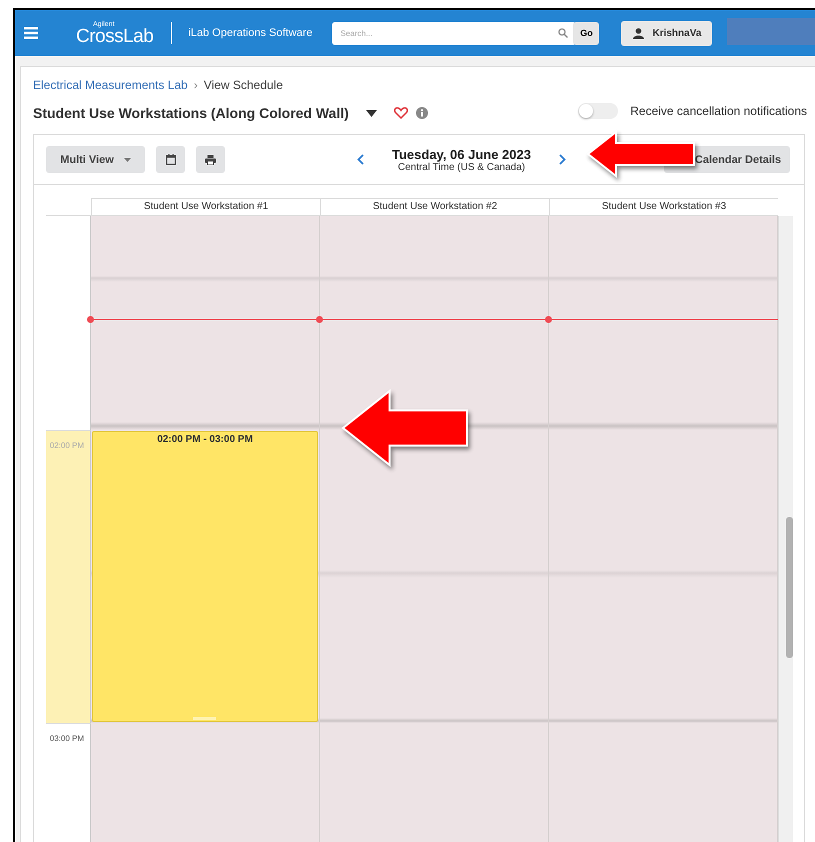 This screenshot has height=842, width=815. Describe the element at coordinates (360, 159) in the screenshot. I see `chevron-left-icon` at that location.